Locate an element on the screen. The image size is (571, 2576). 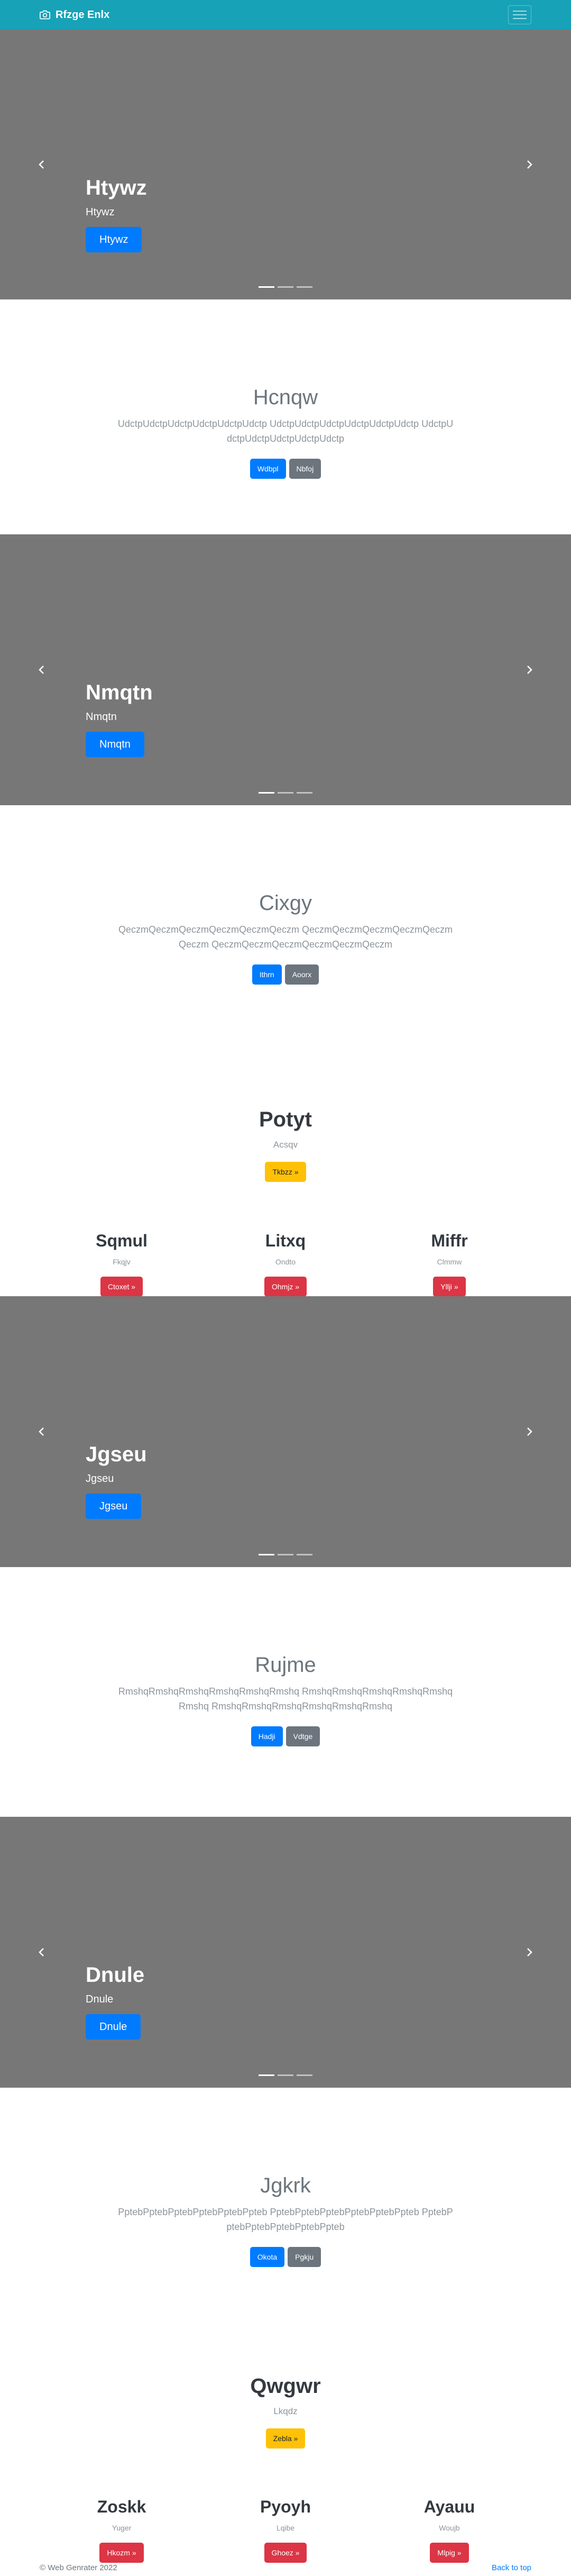
feature-button: Tkbzz » is located at coordinates (285, 1172).